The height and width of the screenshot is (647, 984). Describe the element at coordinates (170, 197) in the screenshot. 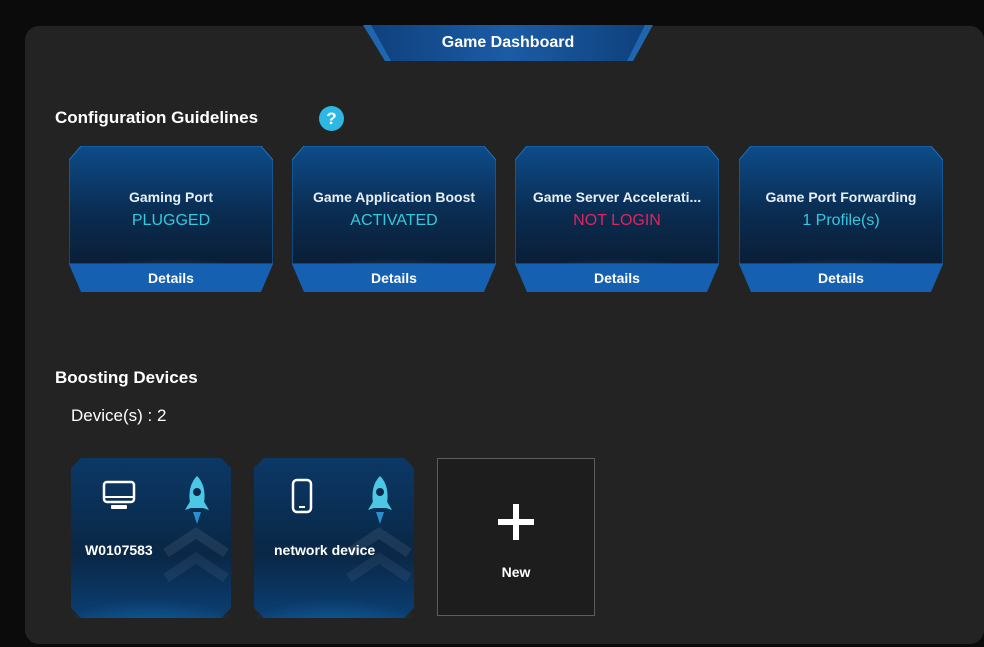

I see `card-title: Gaming Port` at that location.